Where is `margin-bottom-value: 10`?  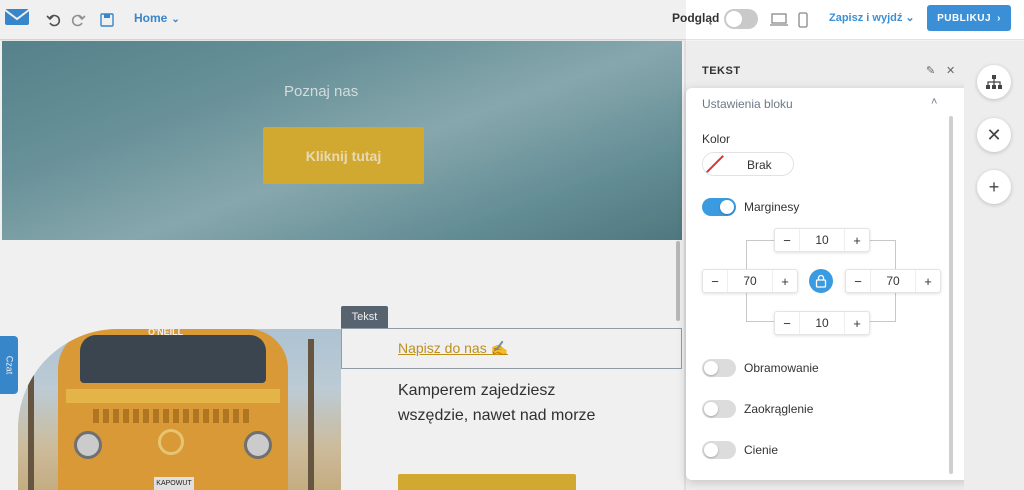
margin-bottom-value: 10 is located at coordinates (822, 323).